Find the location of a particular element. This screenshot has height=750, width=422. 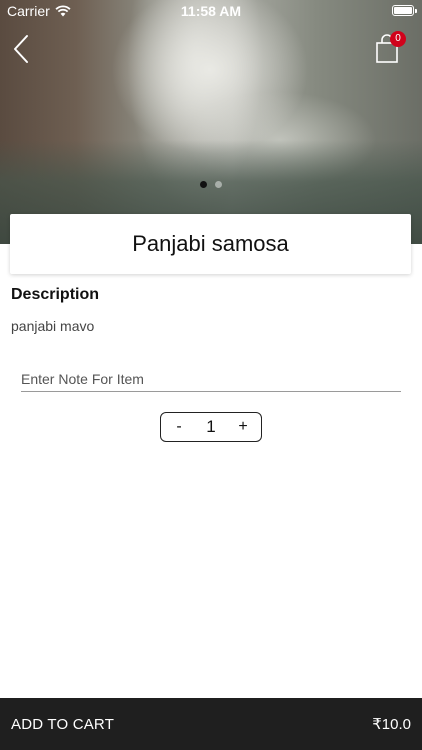

description-heading: Description is located at coordinates (55, 294).